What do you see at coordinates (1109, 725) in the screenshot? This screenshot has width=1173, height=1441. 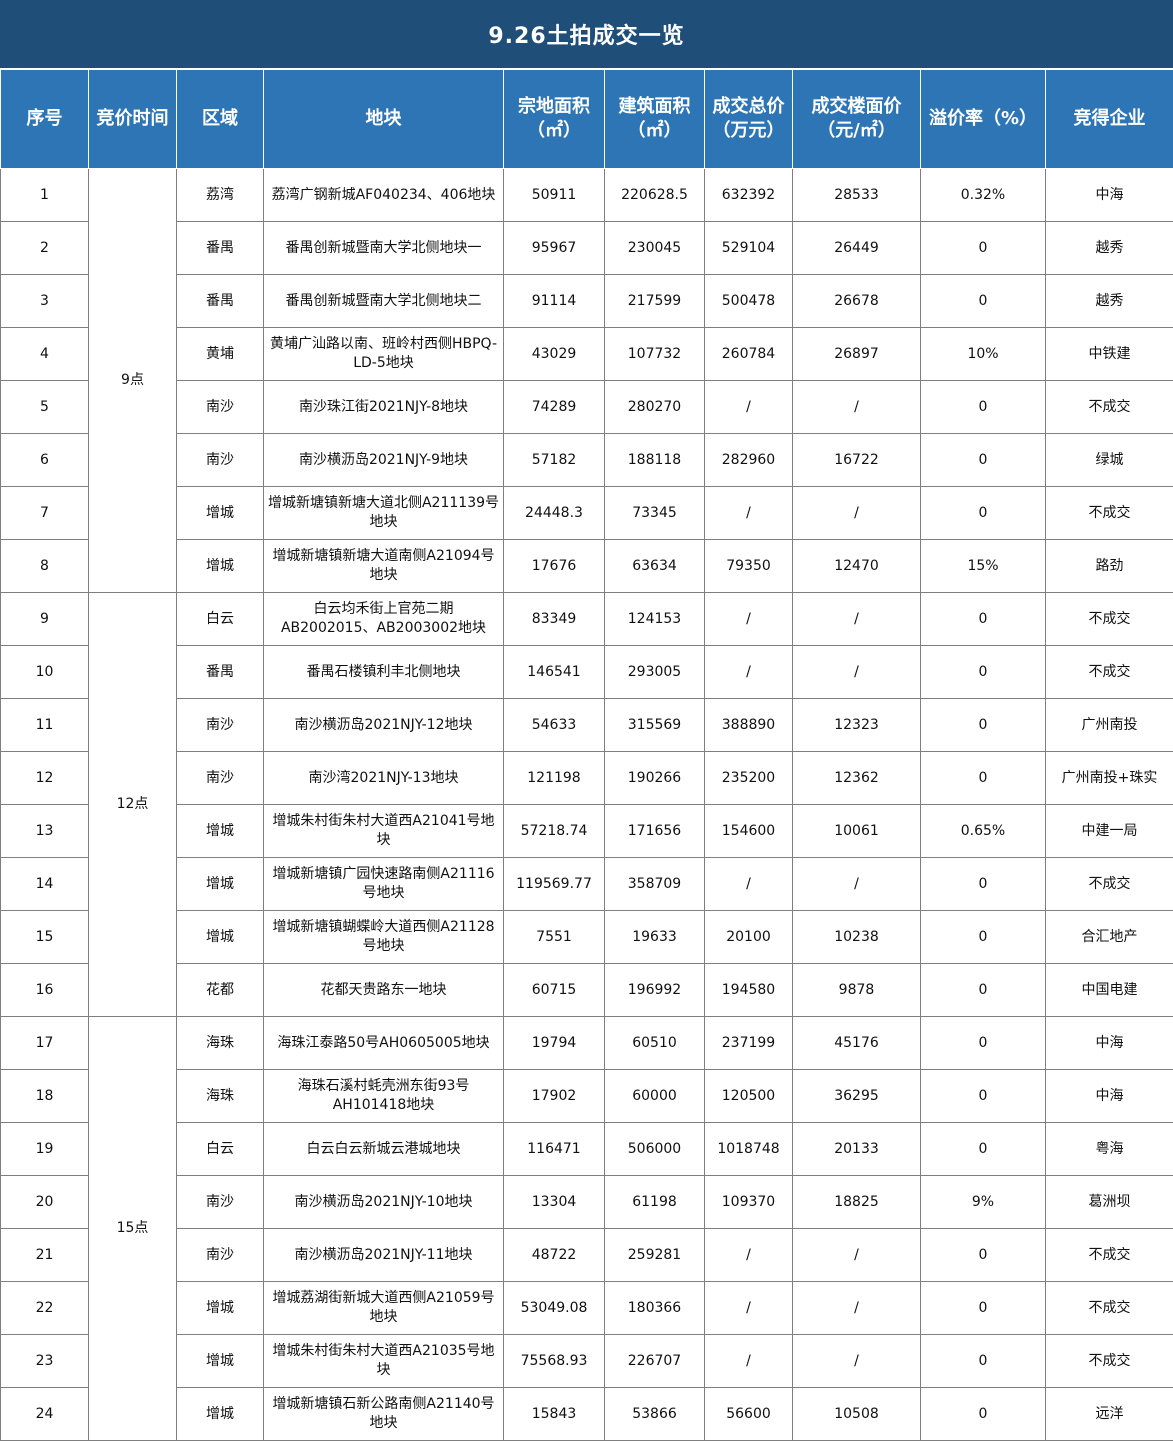 I see `cell-company: 广州南投` at bounding box center [1109, 725].